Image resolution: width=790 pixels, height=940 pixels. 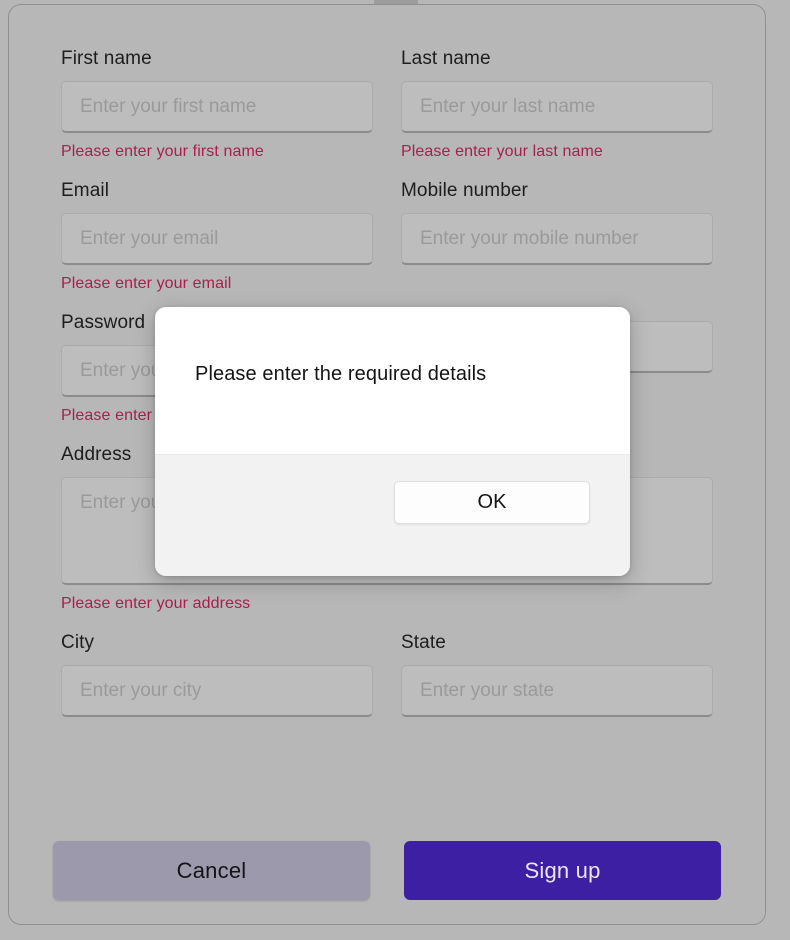 I want to click on state-input, so click(x=557, y=691).